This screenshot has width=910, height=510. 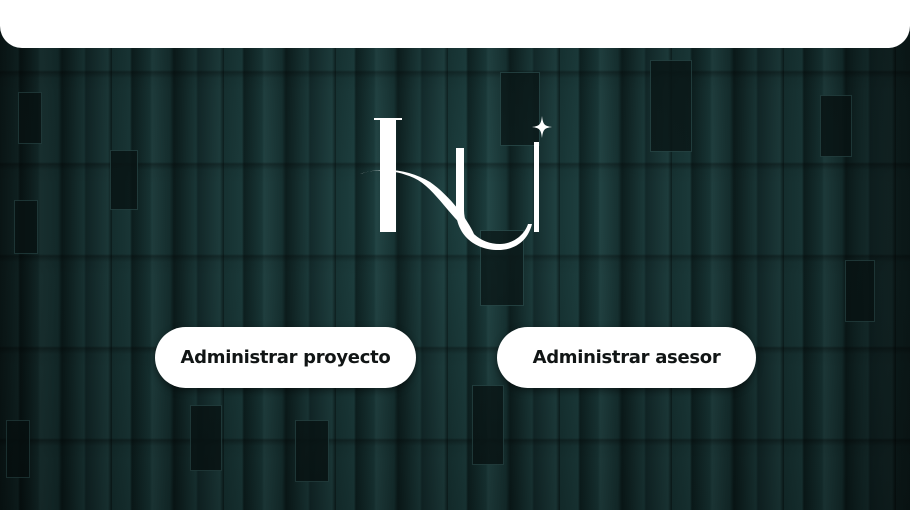 I want to click on hu-monogram-logo-icon, so click(x=456, y=182).